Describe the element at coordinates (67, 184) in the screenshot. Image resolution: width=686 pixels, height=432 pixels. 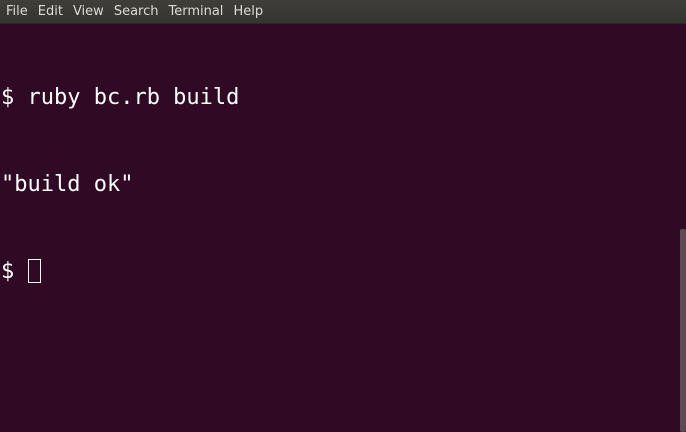
I see `terminal-line-output: "build ok"` at that location.